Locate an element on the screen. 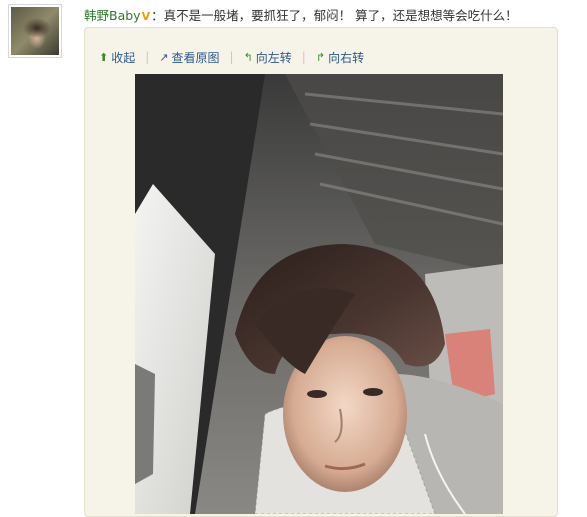 Image resolution: width=587 pixels, height=517 pixels. avatar-image is located at coordinates (35, 31).